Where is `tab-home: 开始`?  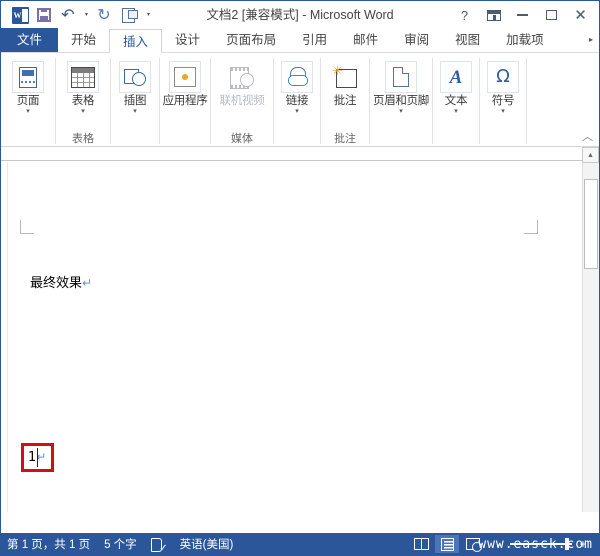 tab-home: 开始 is located at coordinates (83, 40).